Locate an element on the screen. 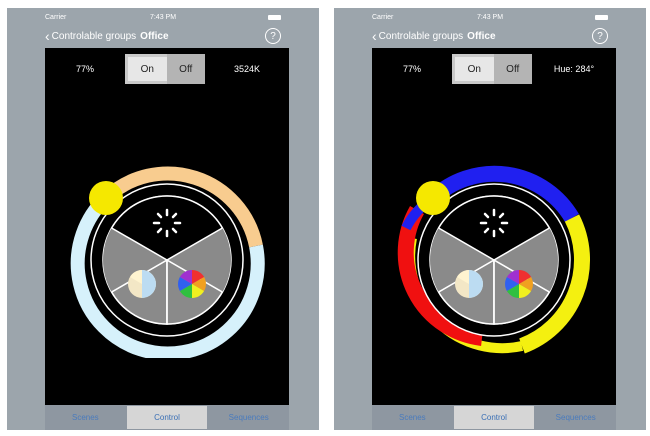 The image size is (650, 436). control-row: 77% On Off Hue: 284° is located at coordinates (494, 69).